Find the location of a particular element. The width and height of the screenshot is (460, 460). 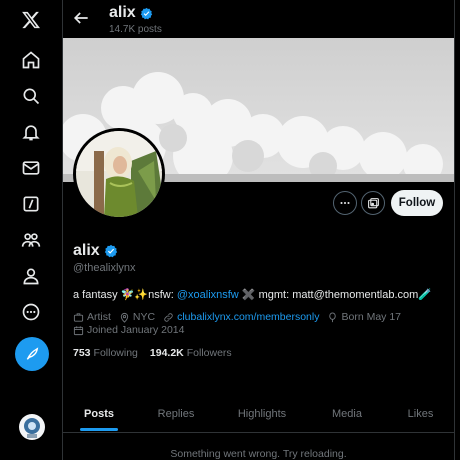

website-item: clubalixlynx.com/membersonly is located at coordinates (241, 317).